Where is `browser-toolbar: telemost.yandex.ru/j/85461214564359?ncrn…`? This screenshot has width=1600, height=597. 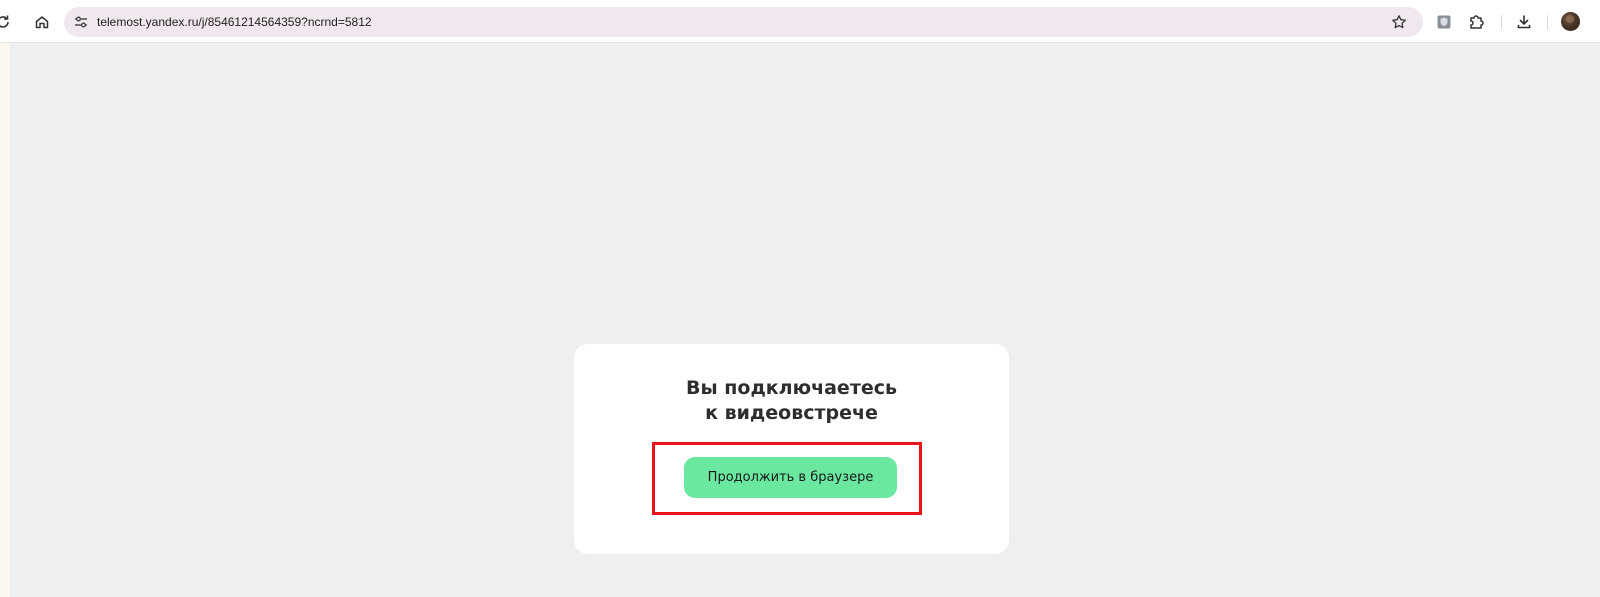
browser-toolbar: telemost.yandex.ru/j/85461214564359?ncrn… is located at coordinates (800, 21).